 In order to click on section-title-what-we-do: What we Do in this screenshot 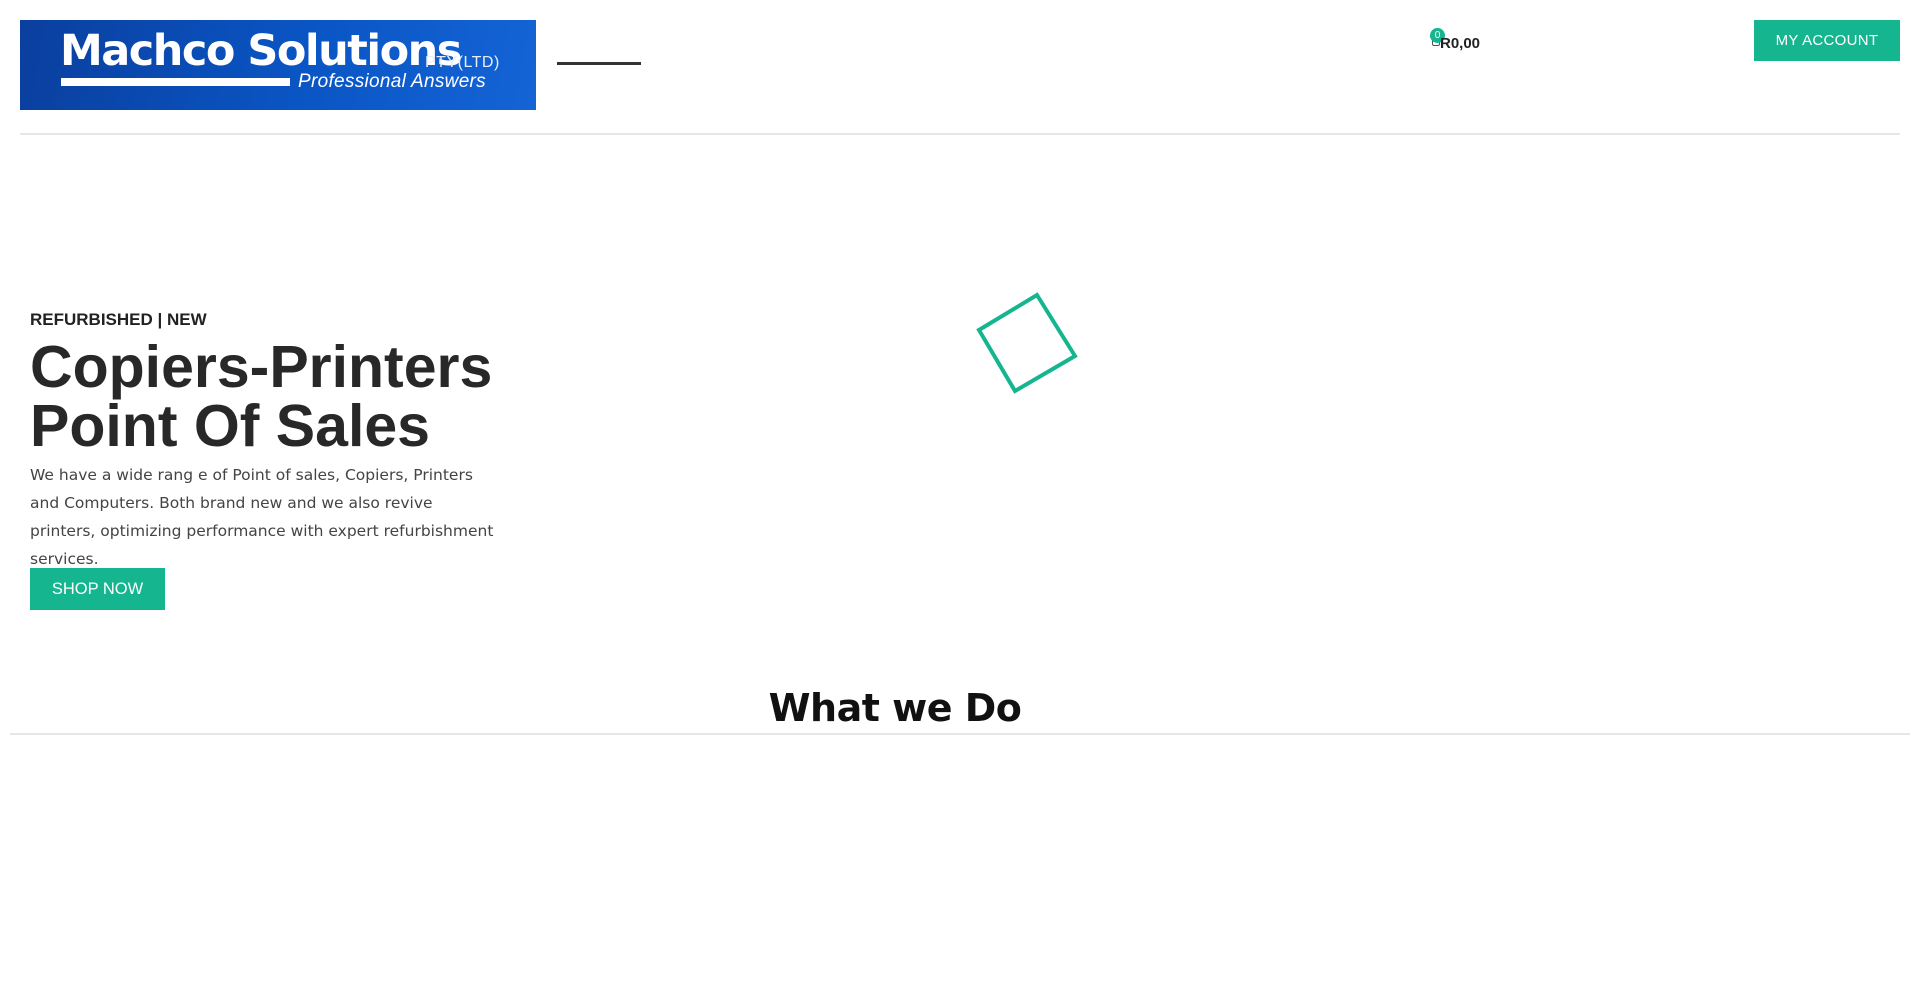, I will do `click(895, 708)`.